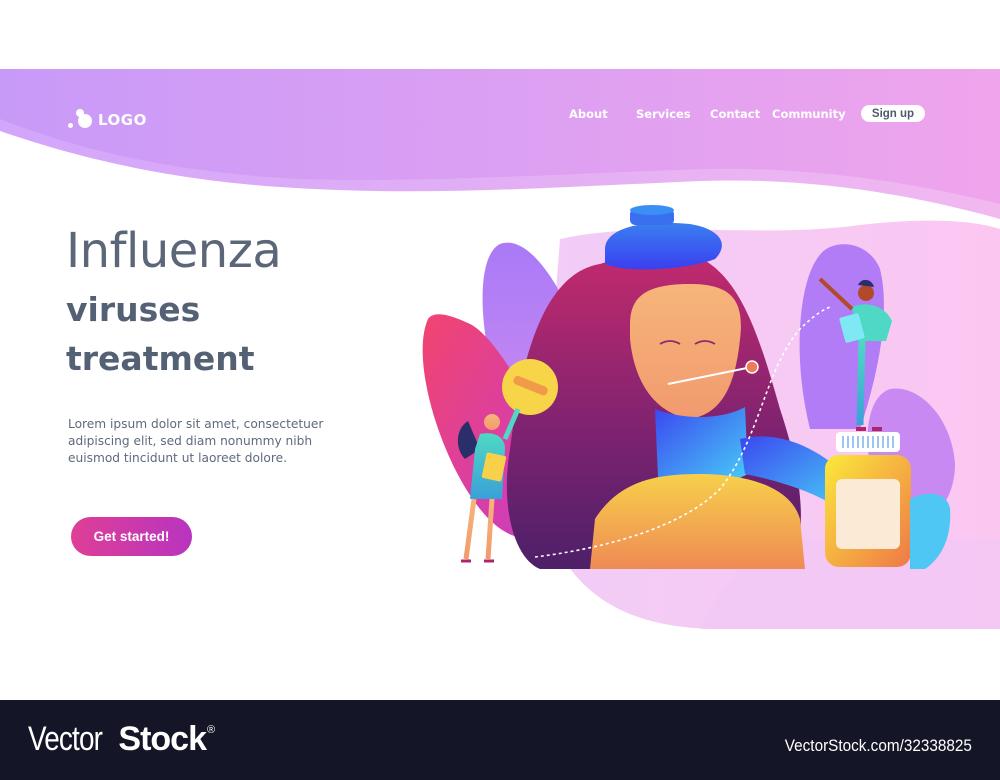 The width and height of the screenshot is (1000, 780). I want to click on stock-id: VectorStock.com/32338825, so click(878, 745).